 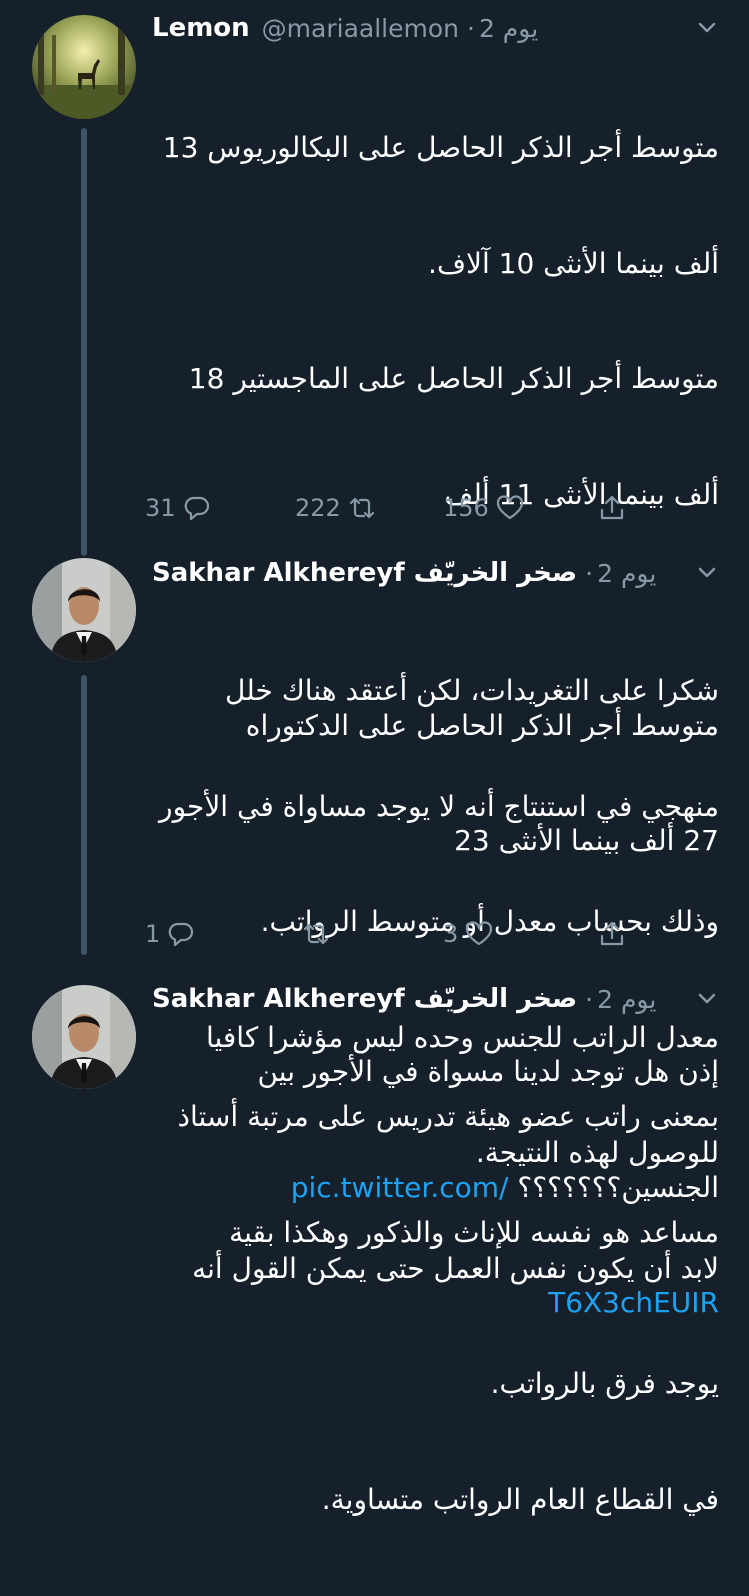 I want to click on like-button: 3, so click(x=468, y=934).